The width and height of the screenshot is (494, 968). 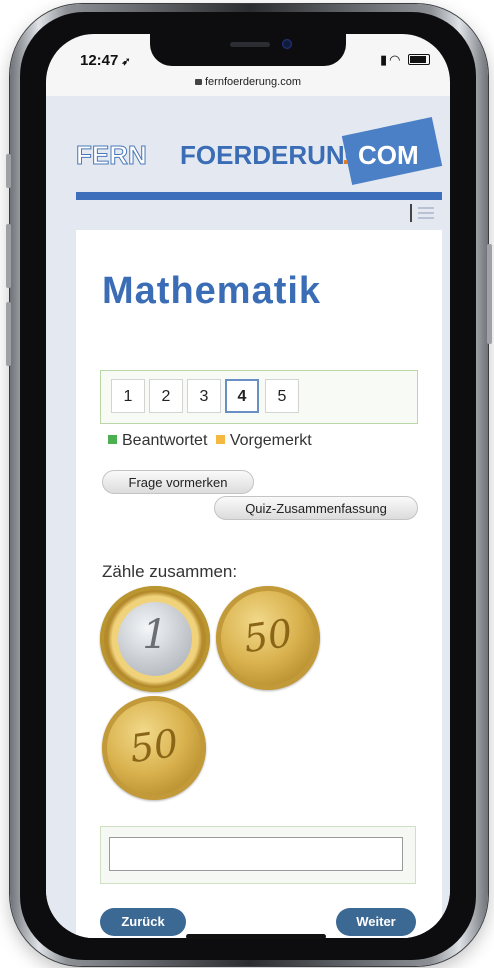 What do you see at coordinates (411, 213) in the screenshot?
I see `menu-divider` at bounding box center [411, 213].